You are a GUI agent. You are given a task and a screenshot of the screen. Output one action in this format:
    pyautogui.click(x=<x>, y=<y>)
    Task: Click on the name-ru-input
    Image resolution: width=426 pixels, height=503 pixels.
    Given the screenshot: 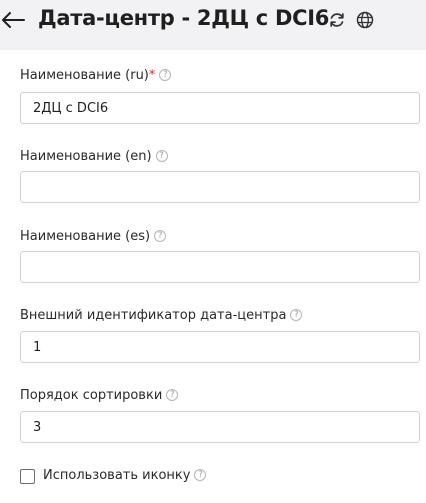 What is the action you would take?
    pyautogui.click(x=220, y=108)
    